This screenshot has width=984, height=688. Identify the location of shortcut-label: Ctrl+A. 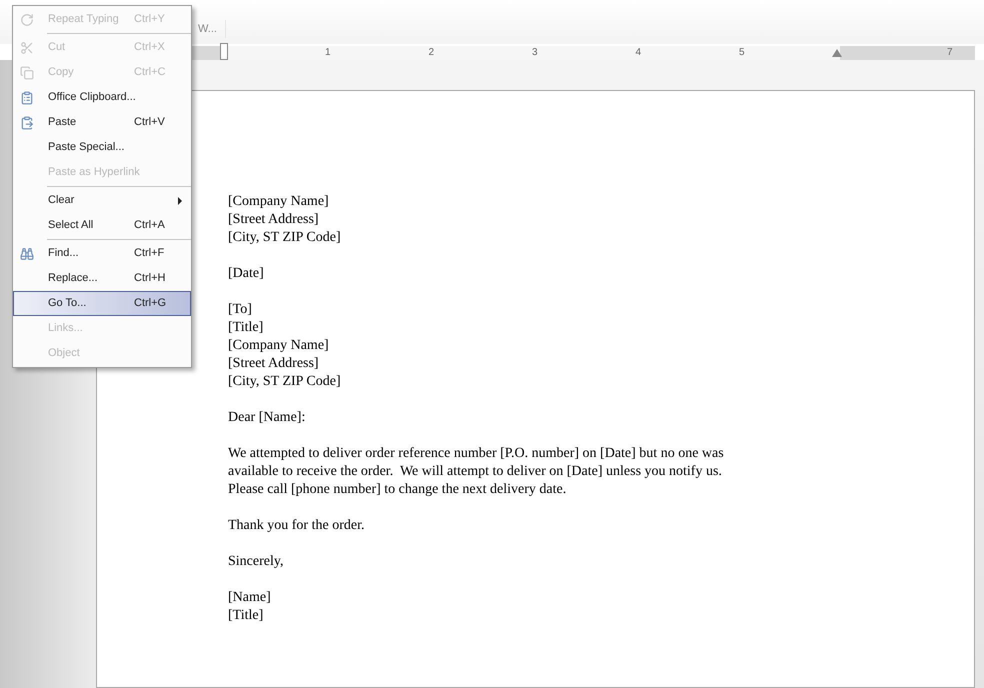
(149, 226).